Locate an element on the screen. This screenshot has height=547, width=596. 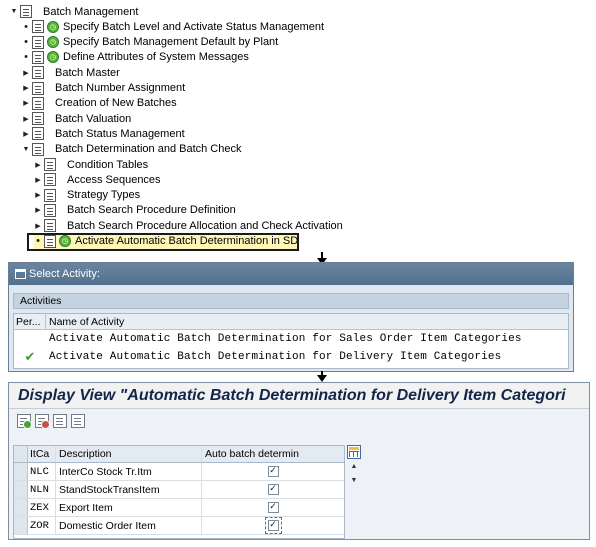
col-itca: ItCa is located at coordinates (42, 454).